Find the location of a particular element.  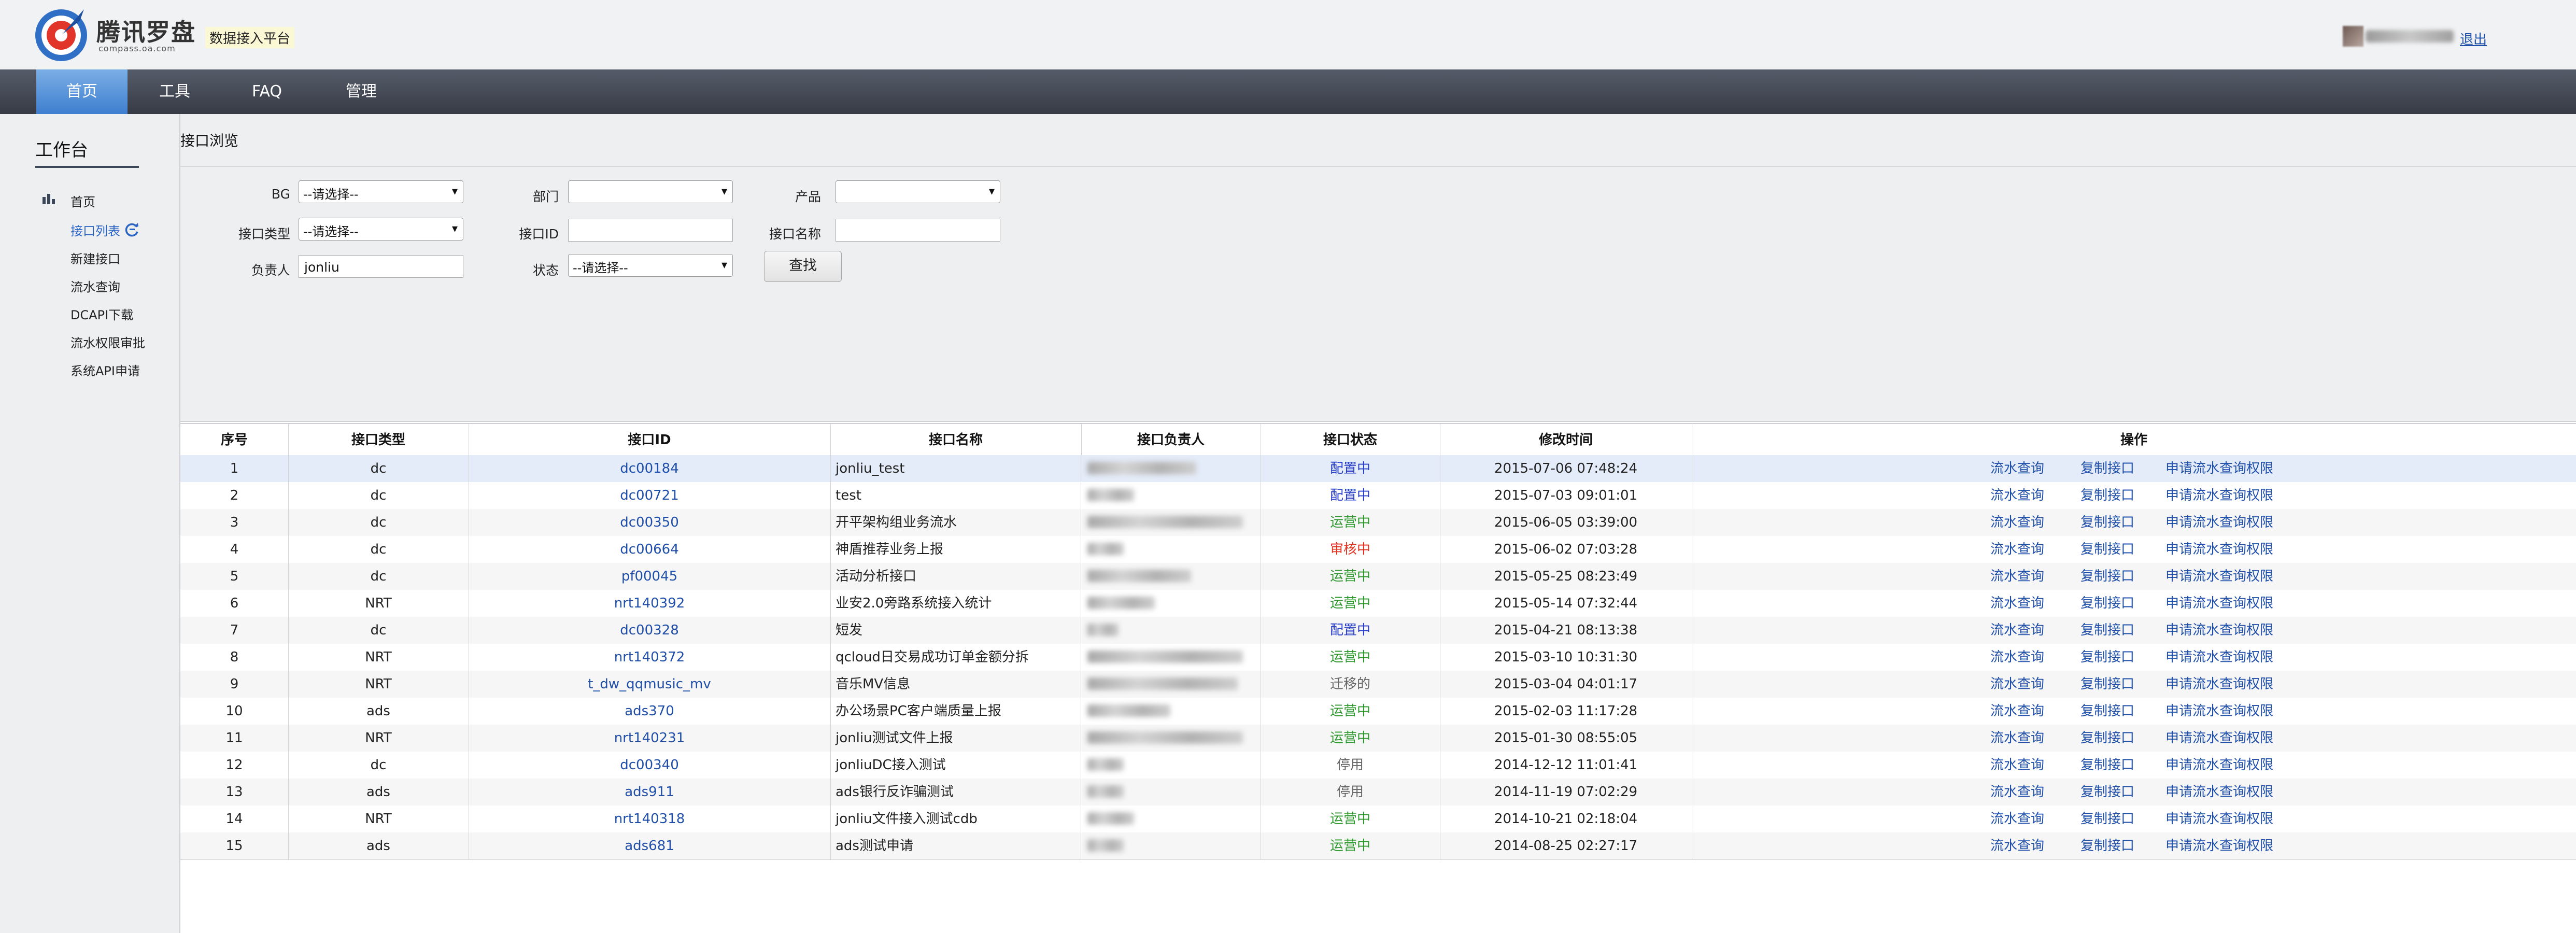

cell-id: nrt140231 is located at coordinates (650, 738).